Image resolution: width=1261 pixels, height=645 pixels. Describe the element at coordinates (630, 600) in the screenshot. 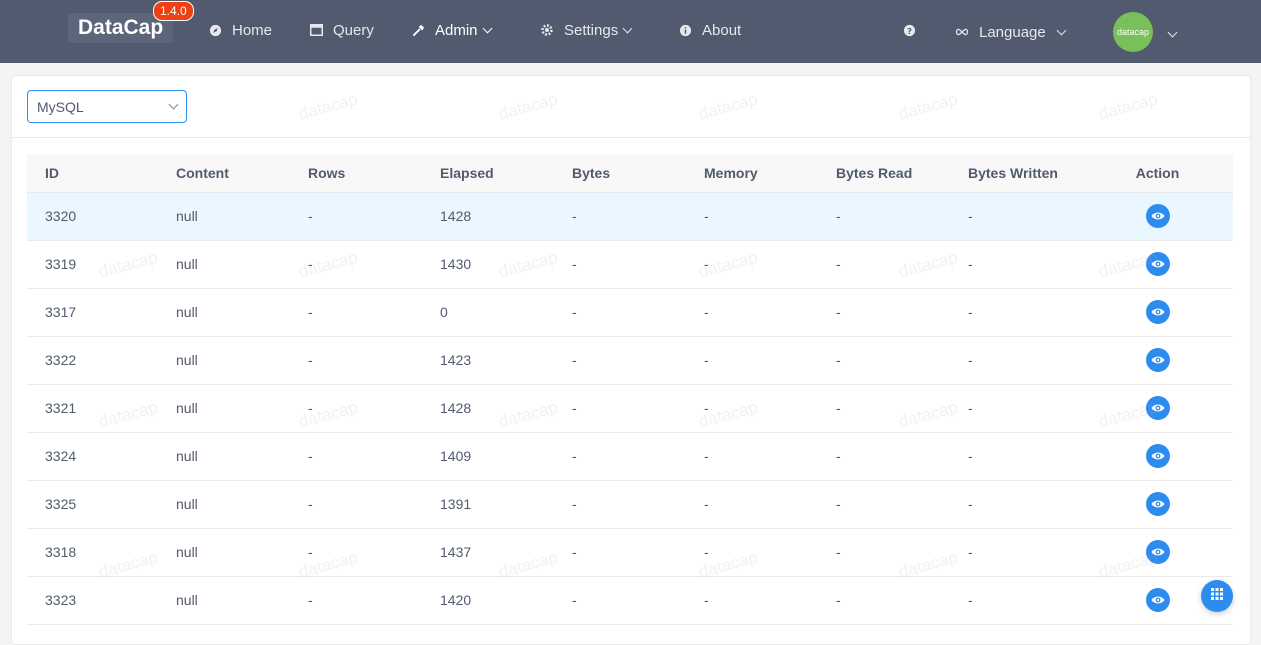

I see `table-row: 3323 null -1420- - - -` at that location.